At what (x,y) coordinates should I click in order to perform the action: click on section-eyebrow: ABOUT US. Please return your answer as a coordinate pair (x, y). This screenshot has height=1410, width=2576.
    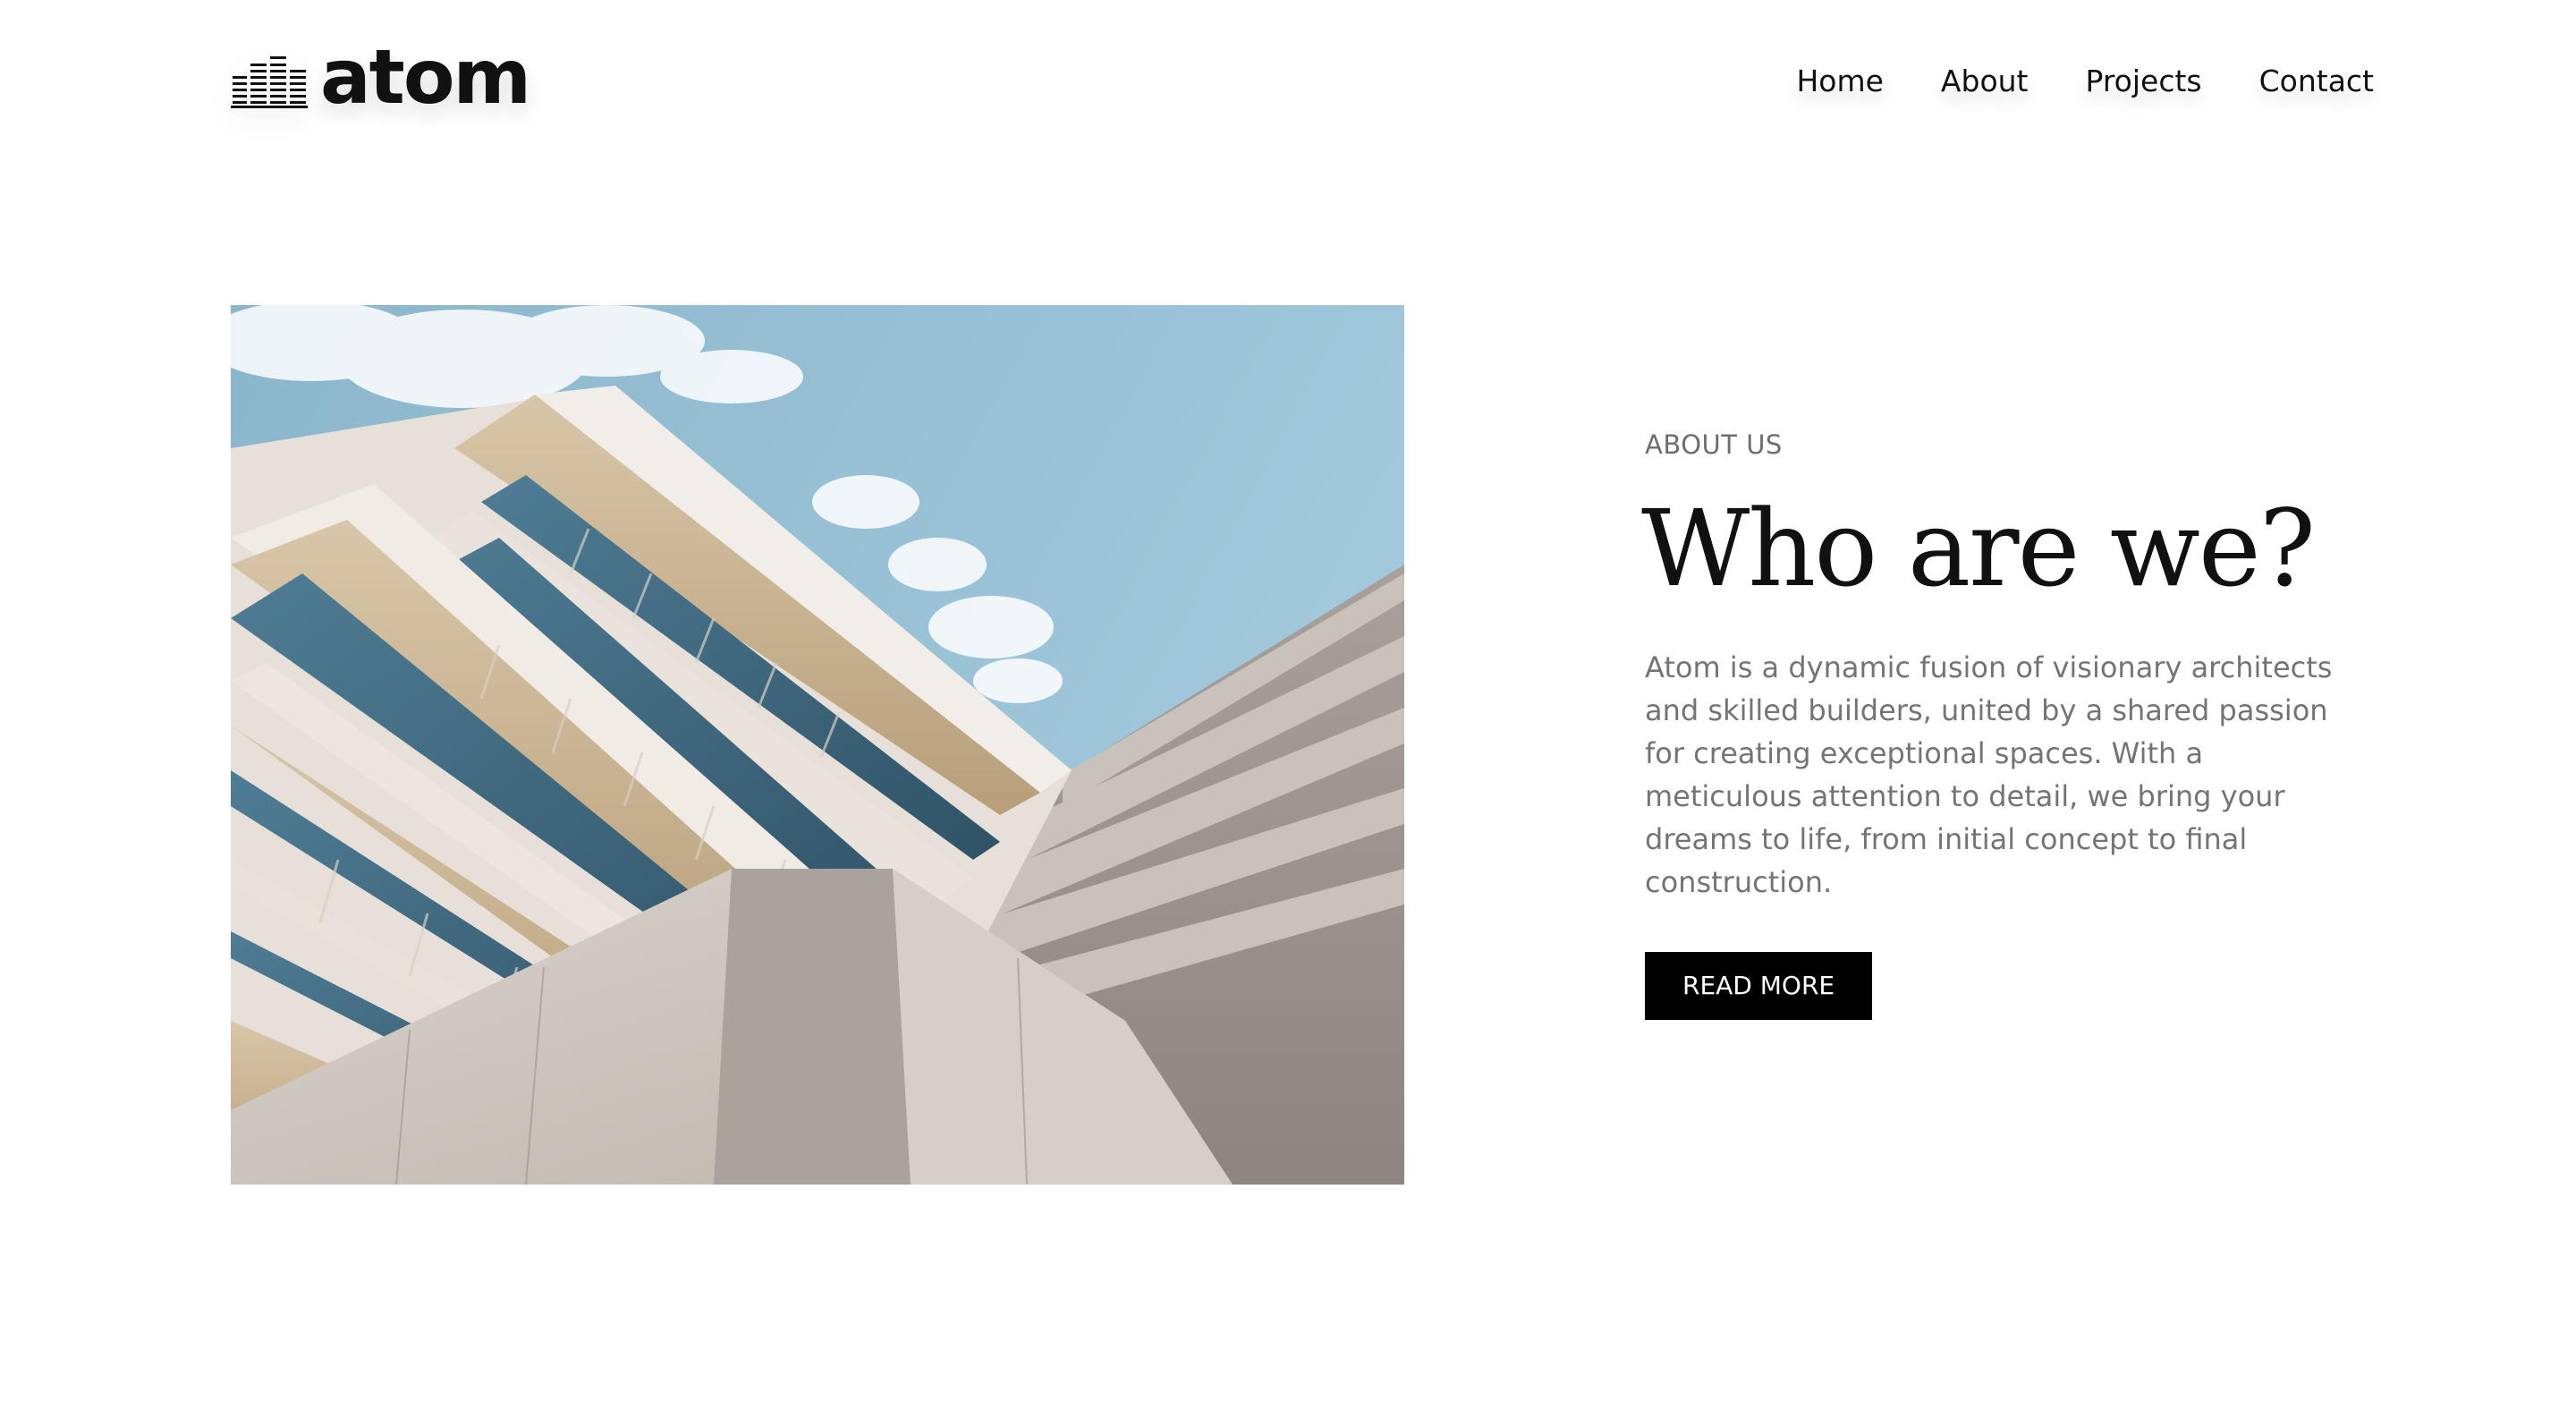
    Looking at the image, I should click on (1714, 445).